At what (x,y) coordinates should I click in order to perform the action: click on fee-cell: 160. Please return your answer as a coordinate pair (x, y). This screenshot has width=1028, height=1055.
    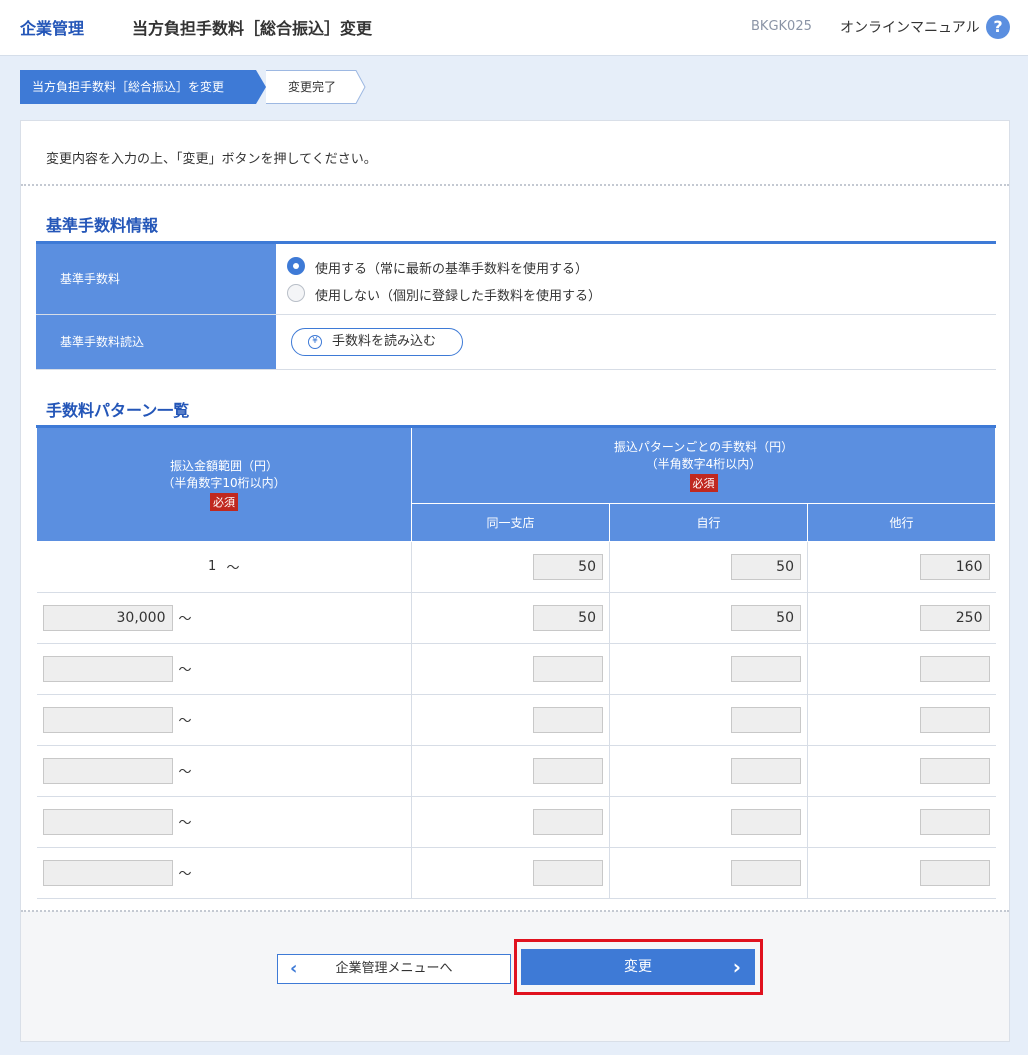
    Looking at the image, I should click on (901, 567).